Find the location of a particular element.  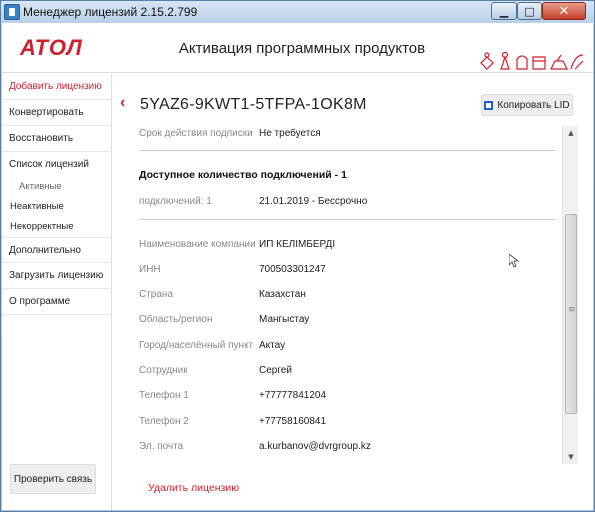

scrollbar-thumb is located at coordinates (571, 314).